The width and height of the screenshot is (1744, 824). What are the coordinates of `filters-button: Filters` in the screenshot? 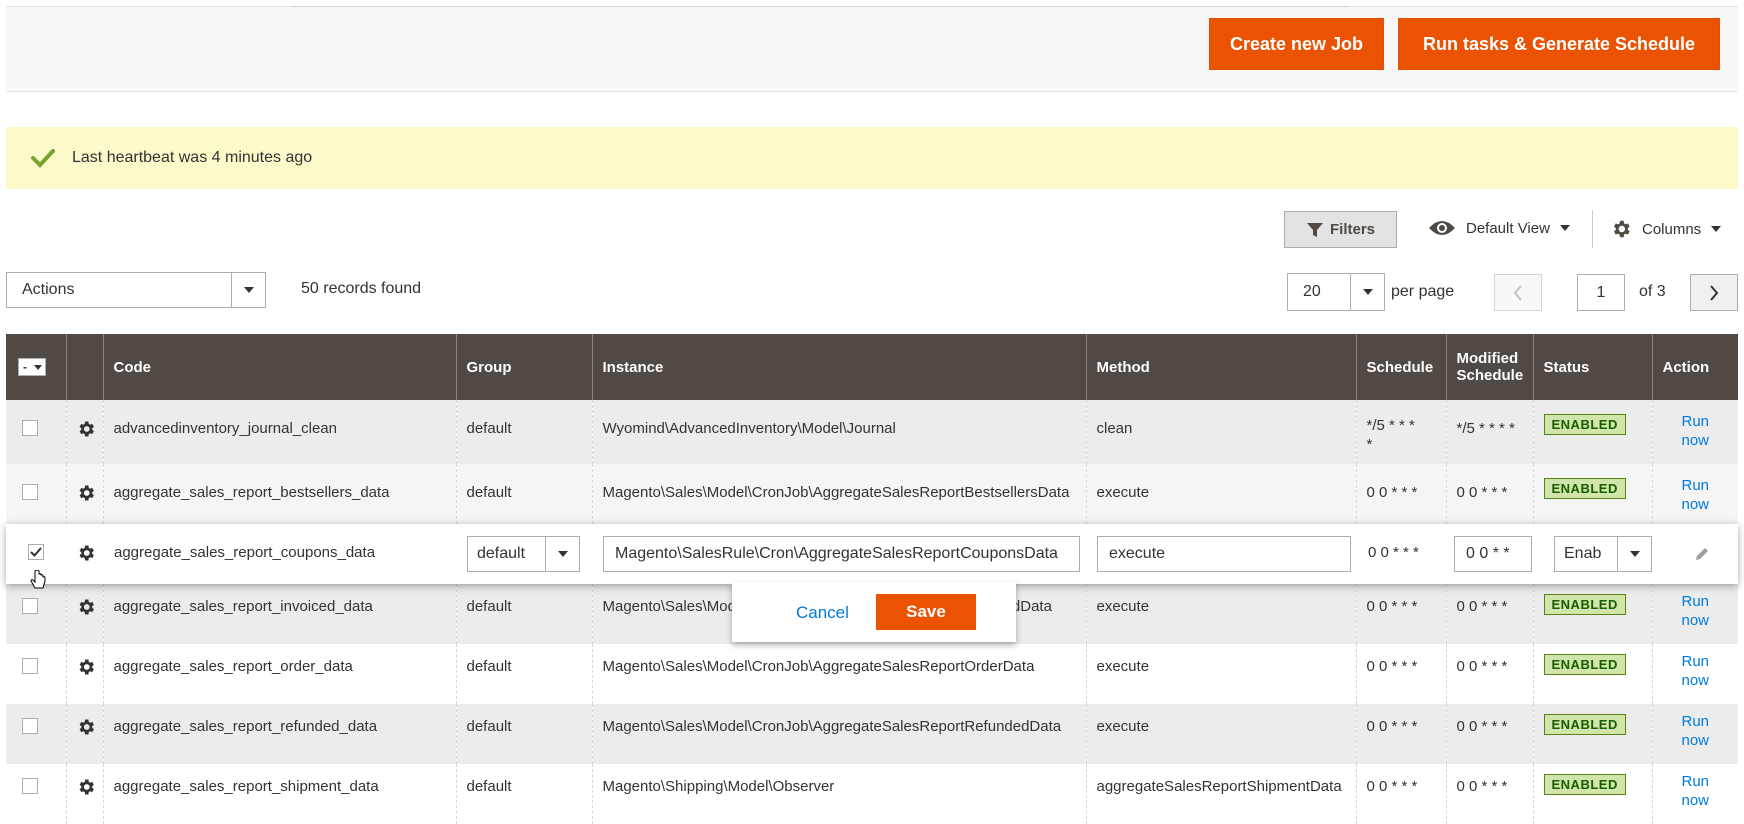 It's located at (1340, 229).